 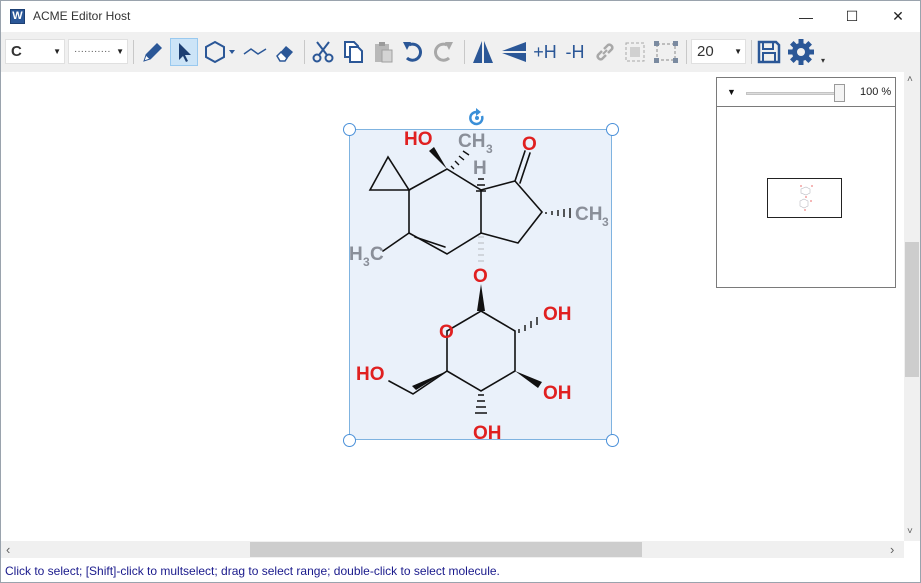 What do you see at coordinates (910, 531) in the screenshot?
I see `scroll-down-icon: ˅` at bounding box center [910, 531].